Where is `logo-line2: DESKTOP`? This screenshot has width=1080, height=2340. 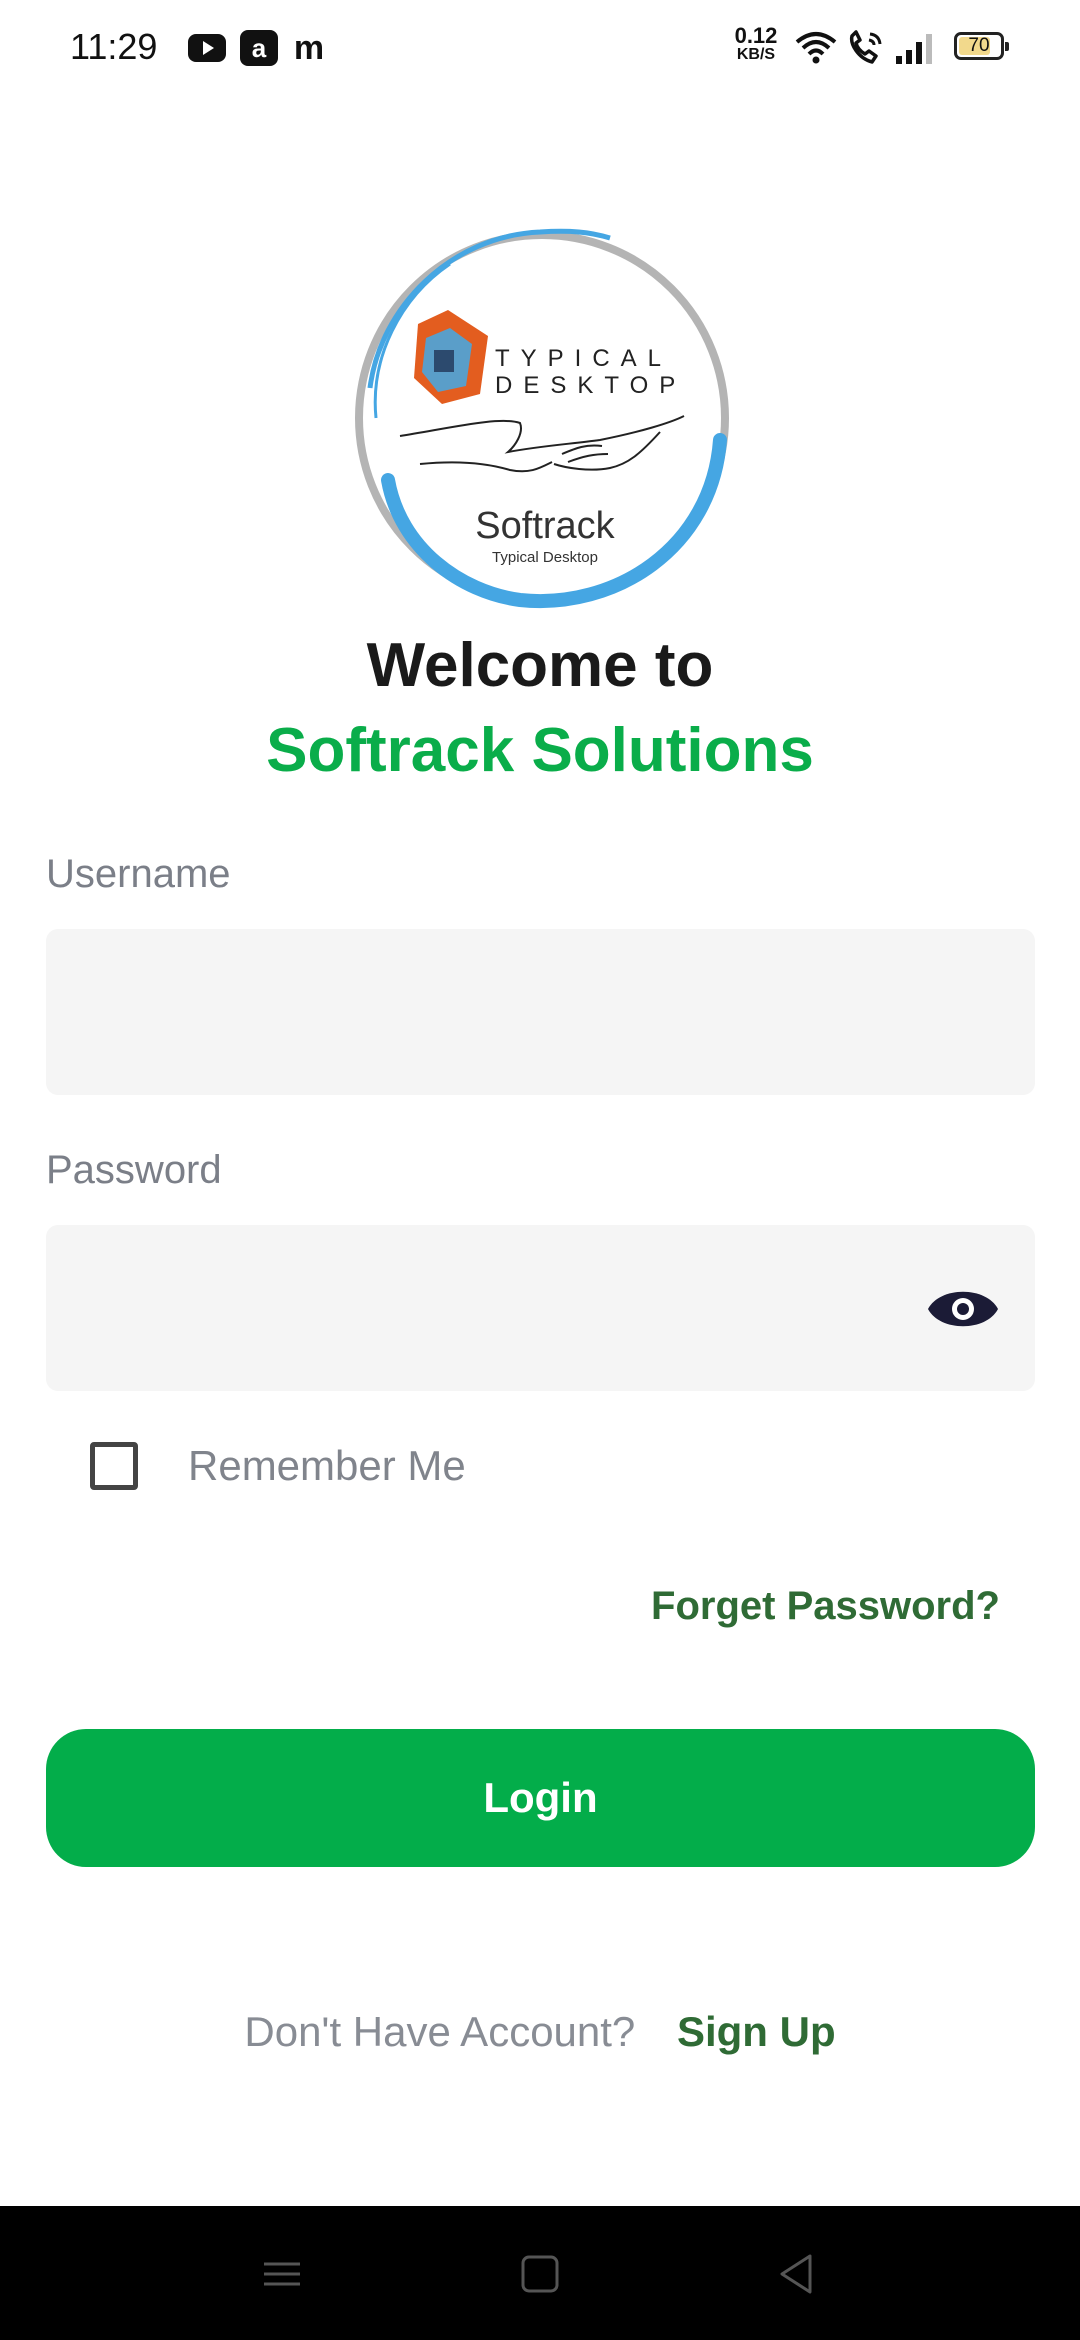 logo-line2: DESKTOP is located at coordinates (591, 385).